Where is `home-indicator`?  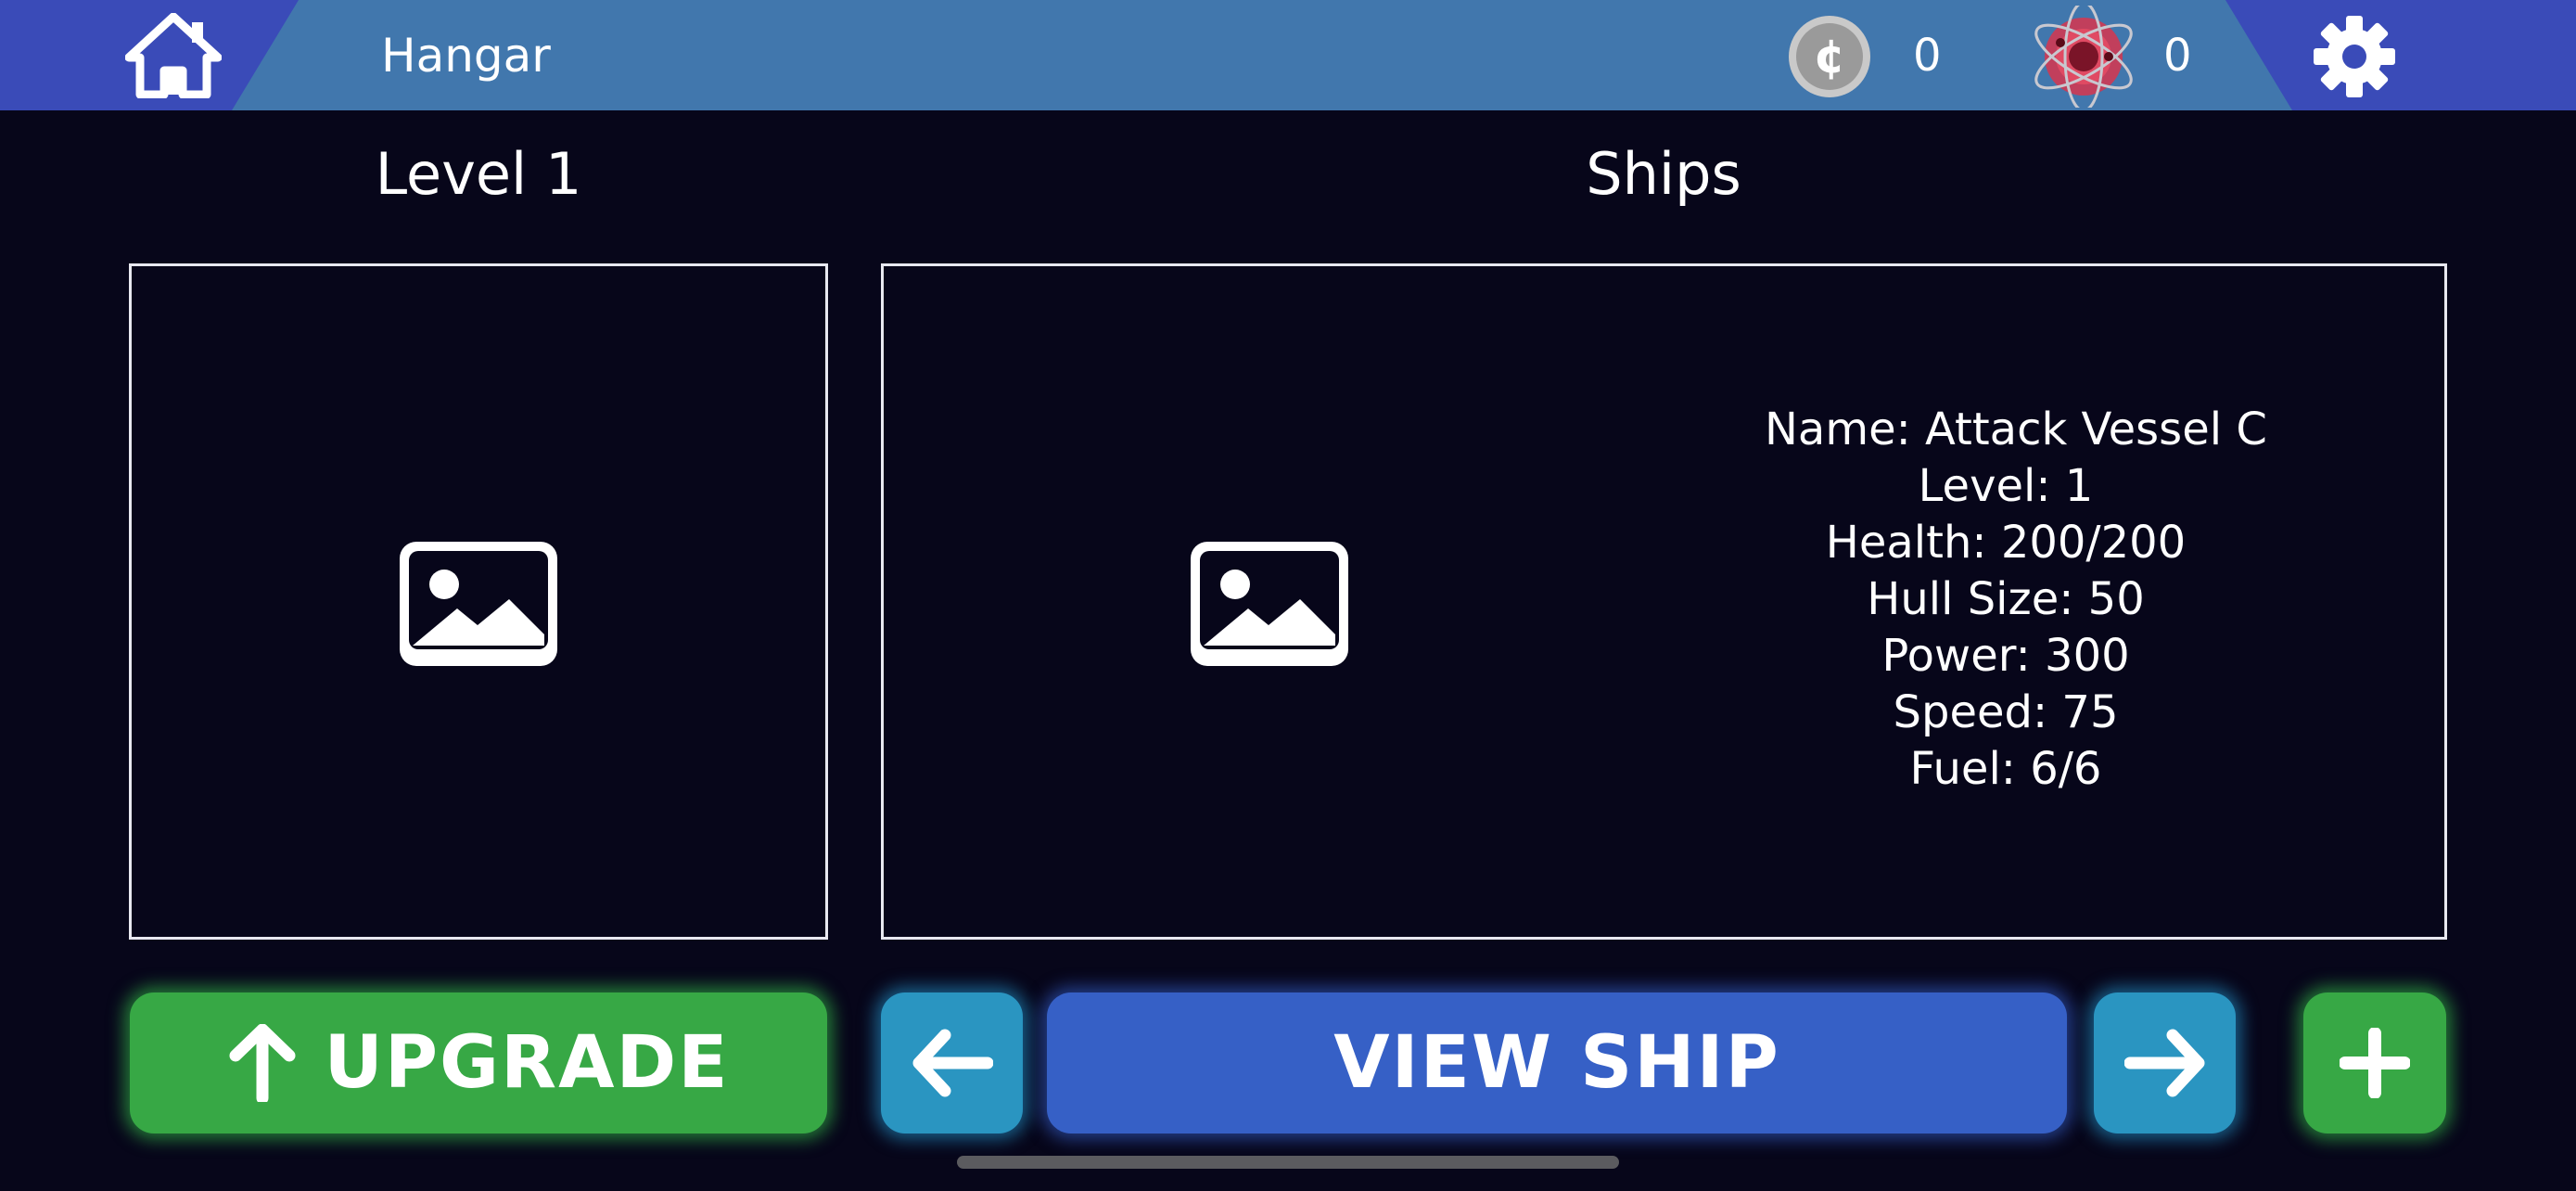
home-indicator is located at coordinates (1288, 1162).